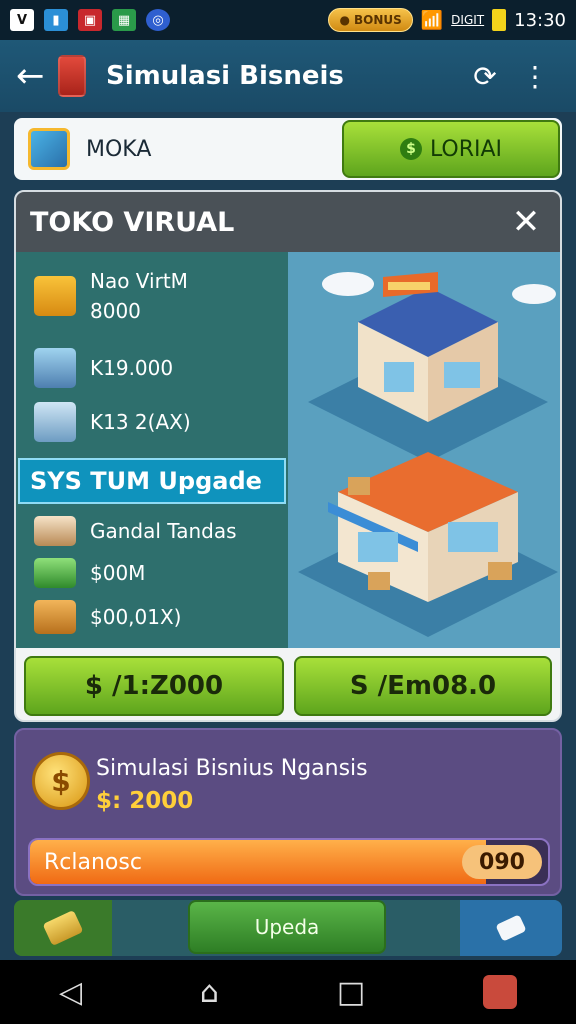  I want to click on status-bar: V ▮ ▣ ▦ ◎ ● BONUS 📶 DIGIT 13:30, so click(288, 20).